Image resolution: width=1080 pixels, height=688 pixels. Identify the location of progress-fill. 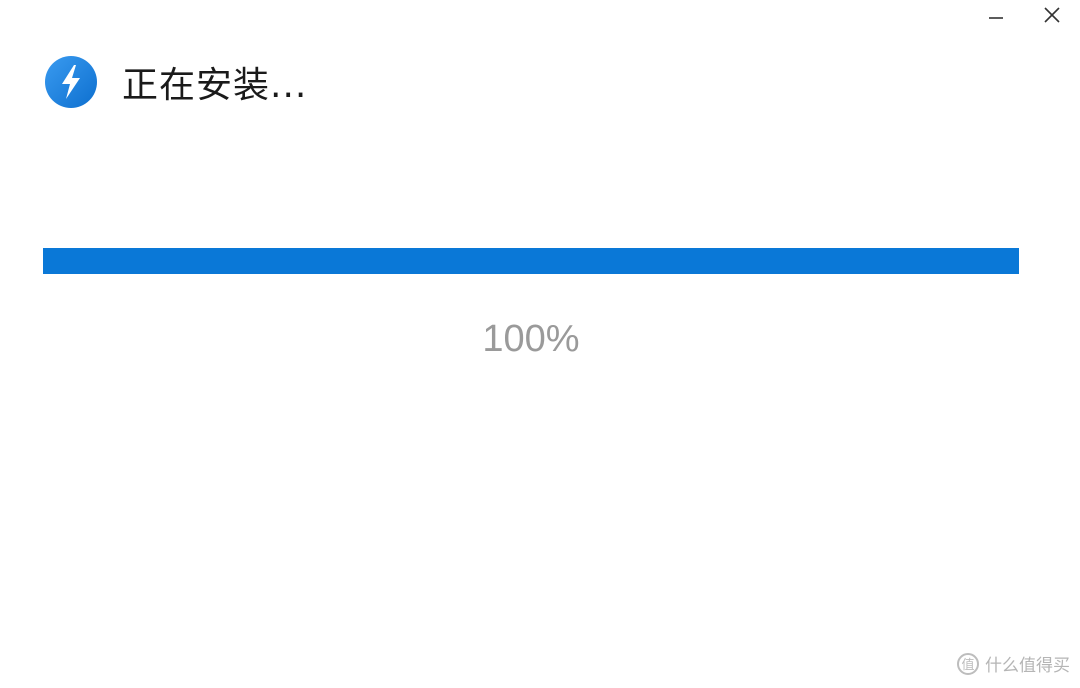
(531, 261).